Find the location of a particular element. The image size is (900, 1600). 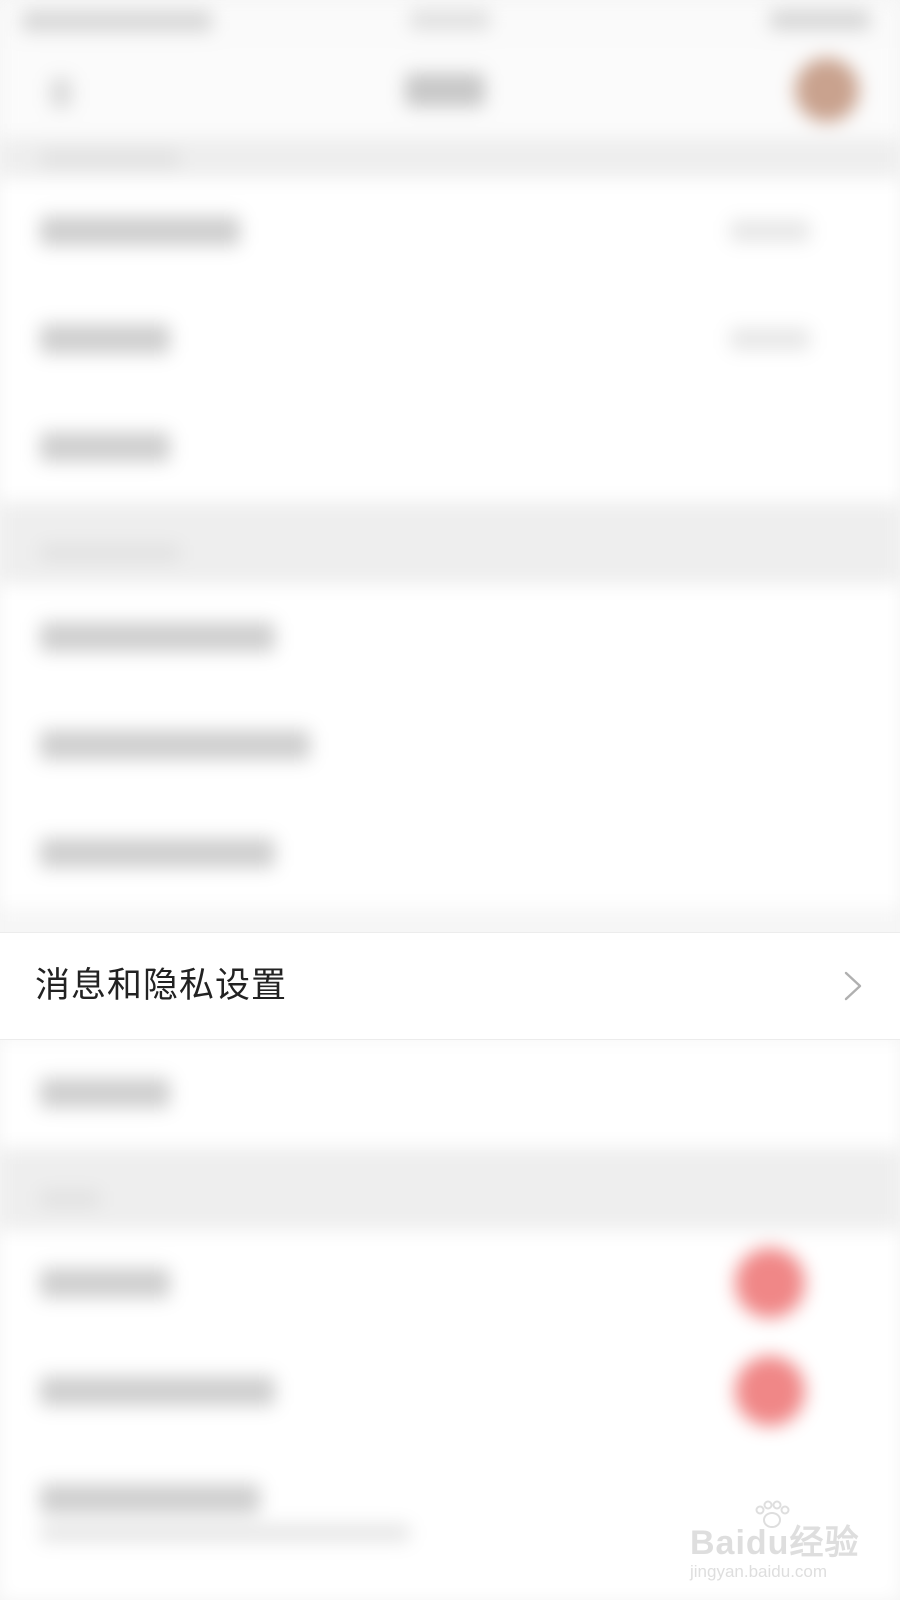

back-icon is located at coordinates (61, 93).